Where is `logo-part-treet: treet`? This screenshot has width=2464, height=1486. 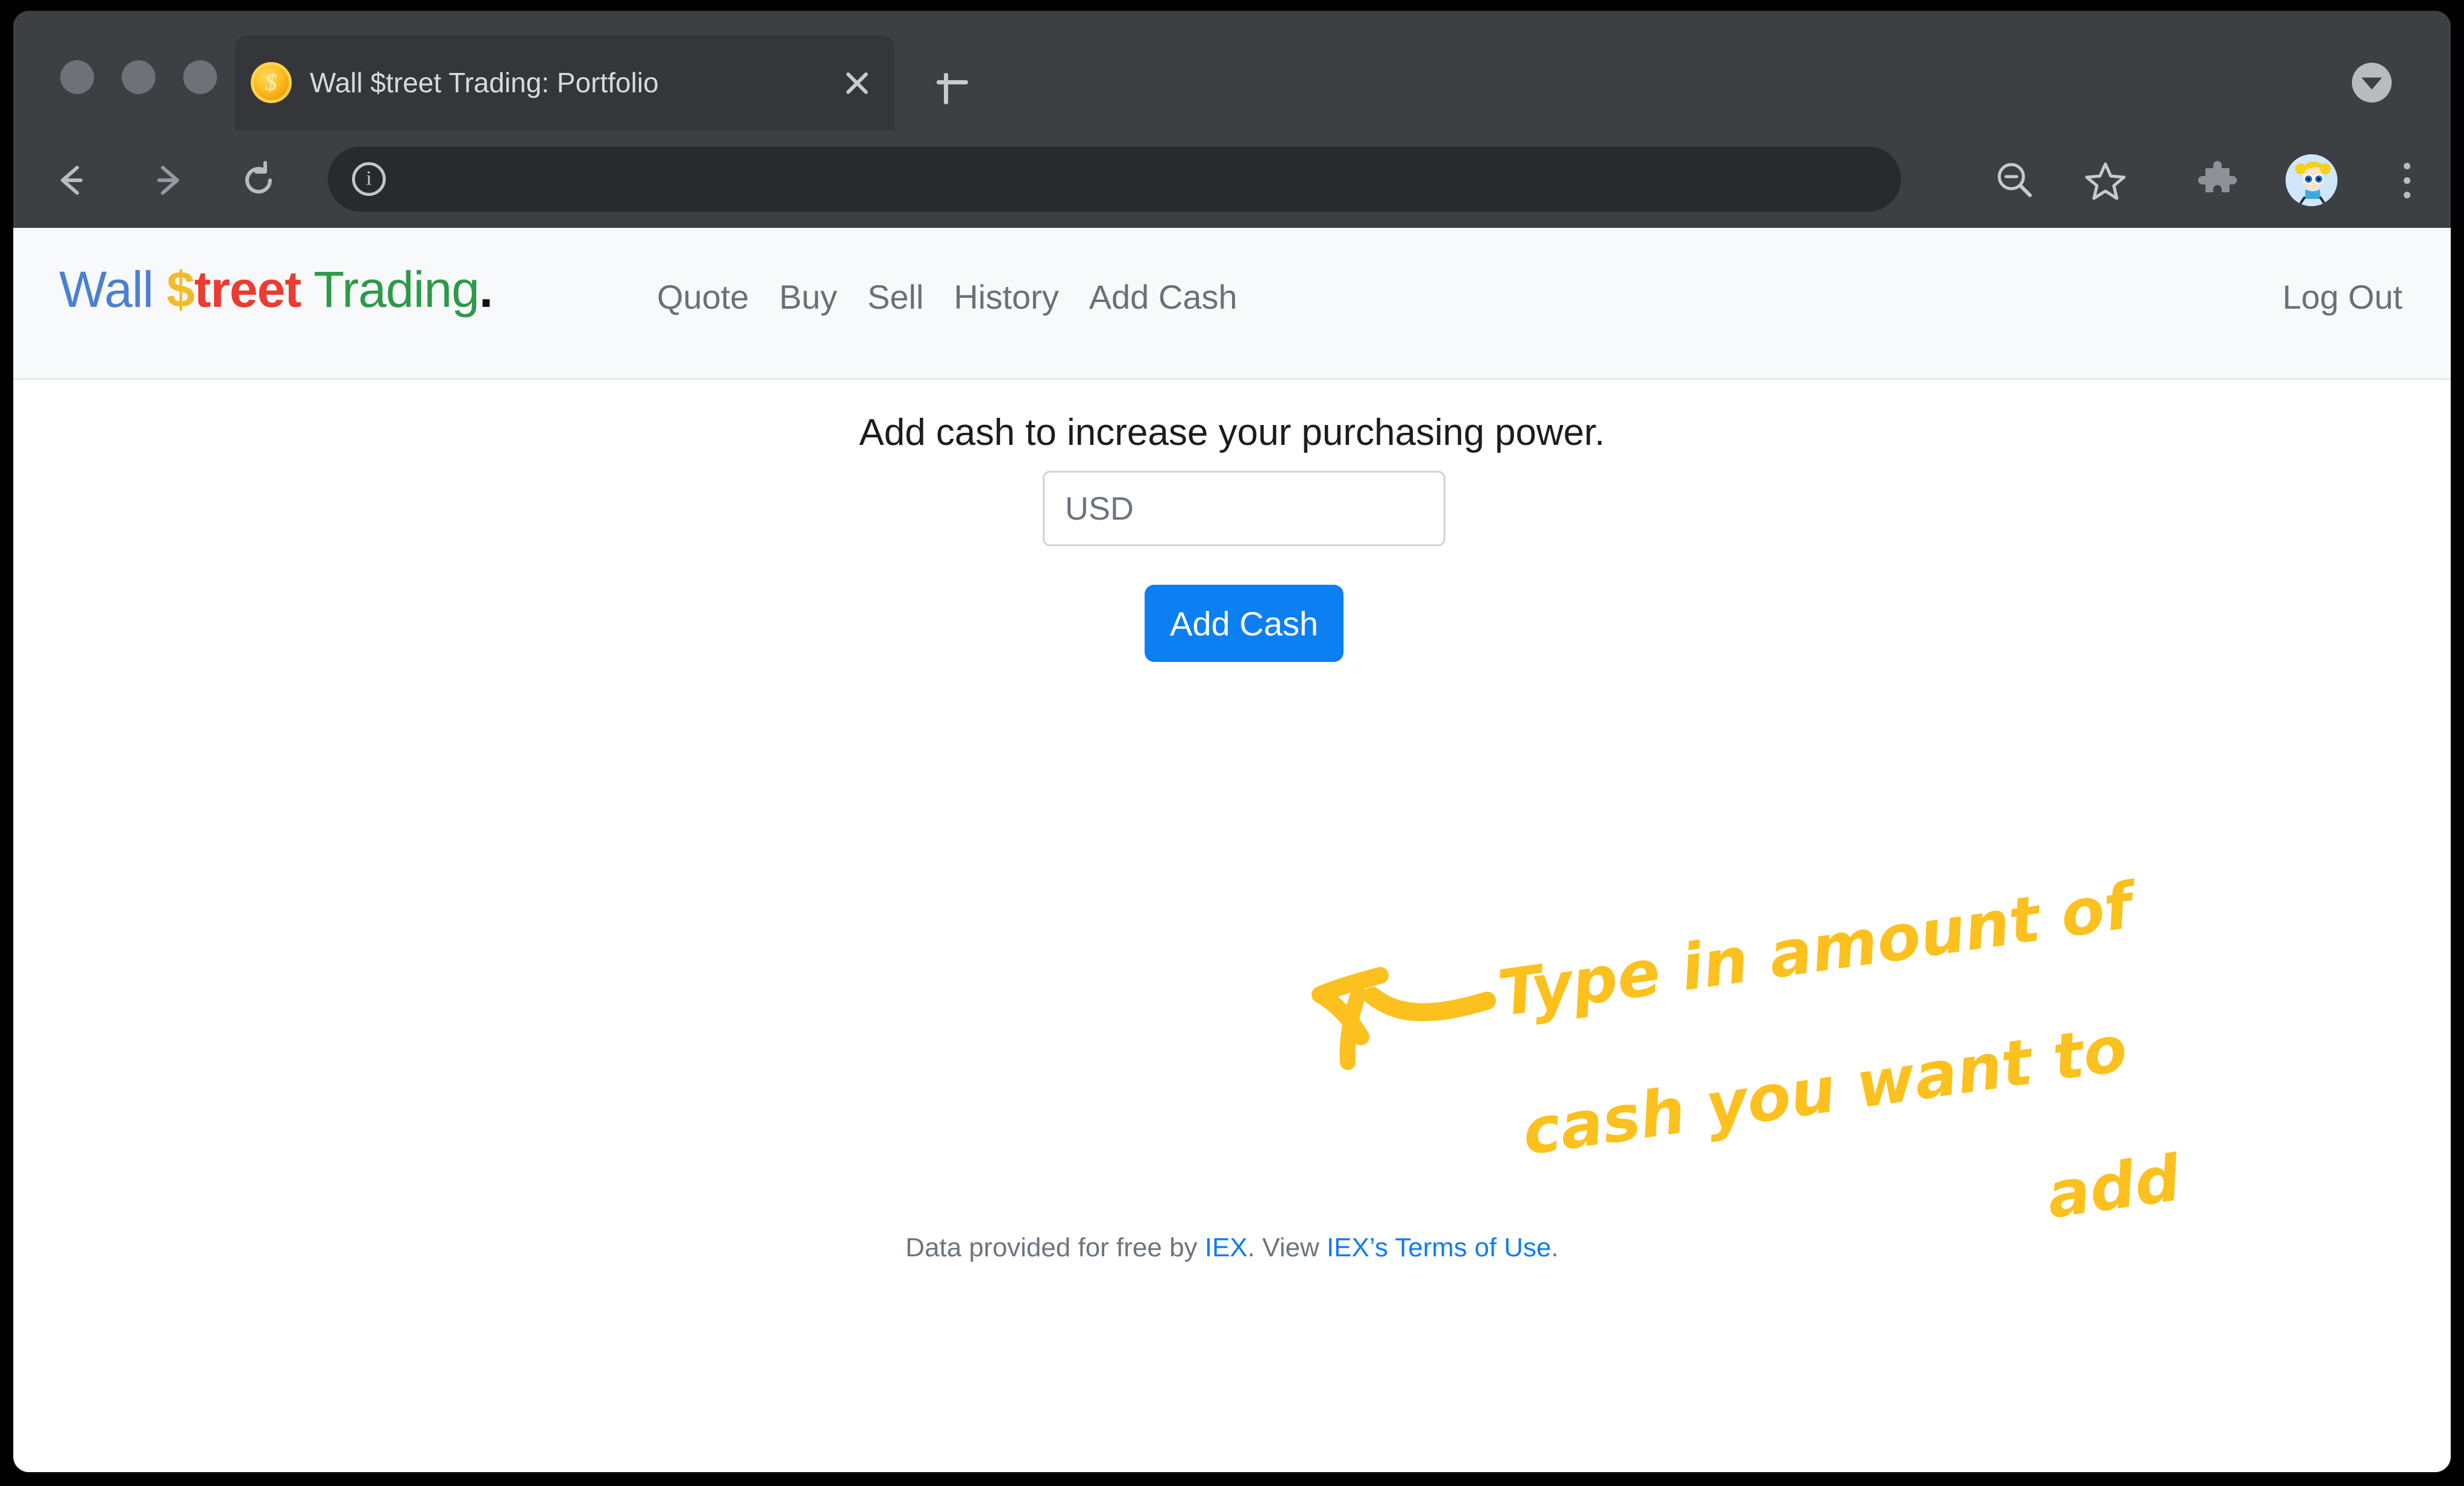 logo-part-treet: treet is located at coordinates (247, 289).